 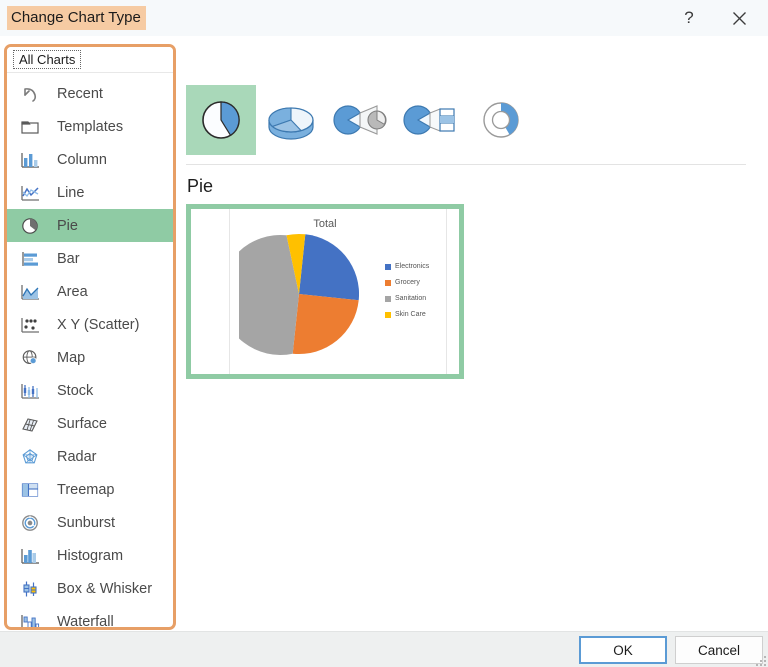 I want to click on pie-chart-icon, so click(x=30, y=226).